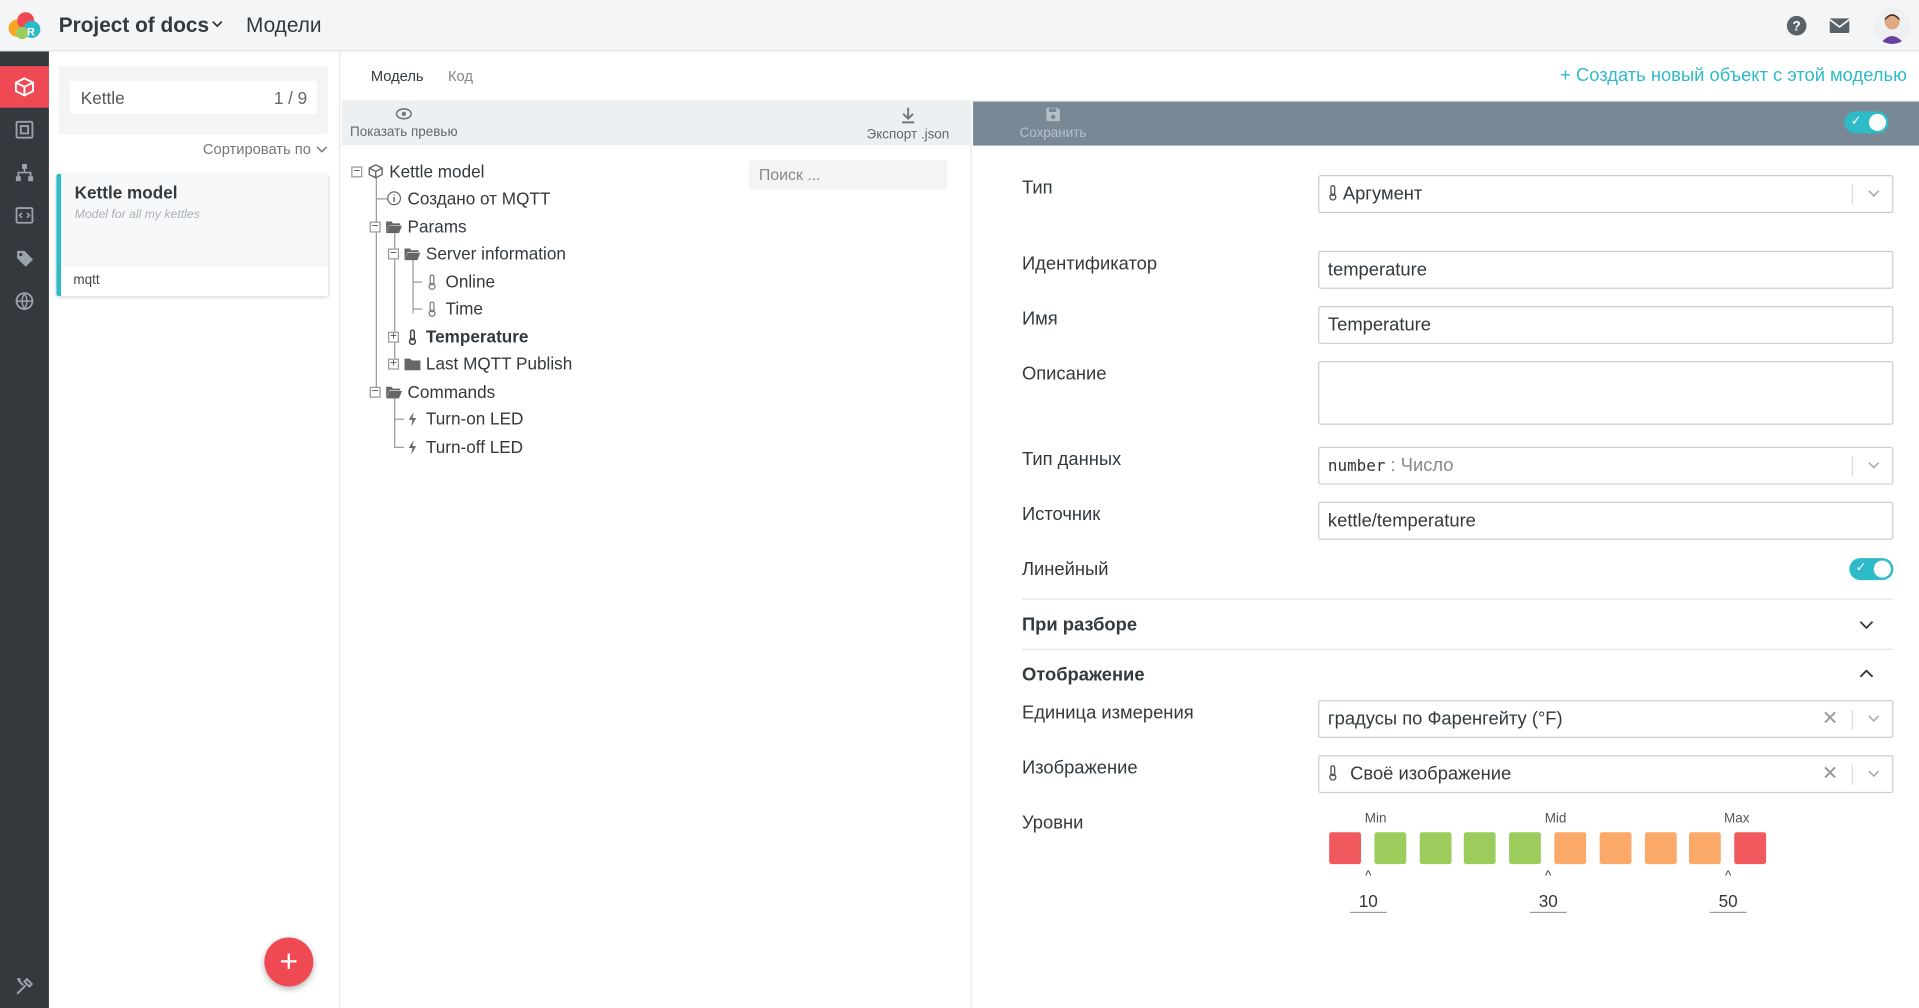 The image size is (1919, 1008). What do you see at coordinates (1728, 902) in the screenshot?
I see `level-max-input: 50` at bounding box center [1728, 902].